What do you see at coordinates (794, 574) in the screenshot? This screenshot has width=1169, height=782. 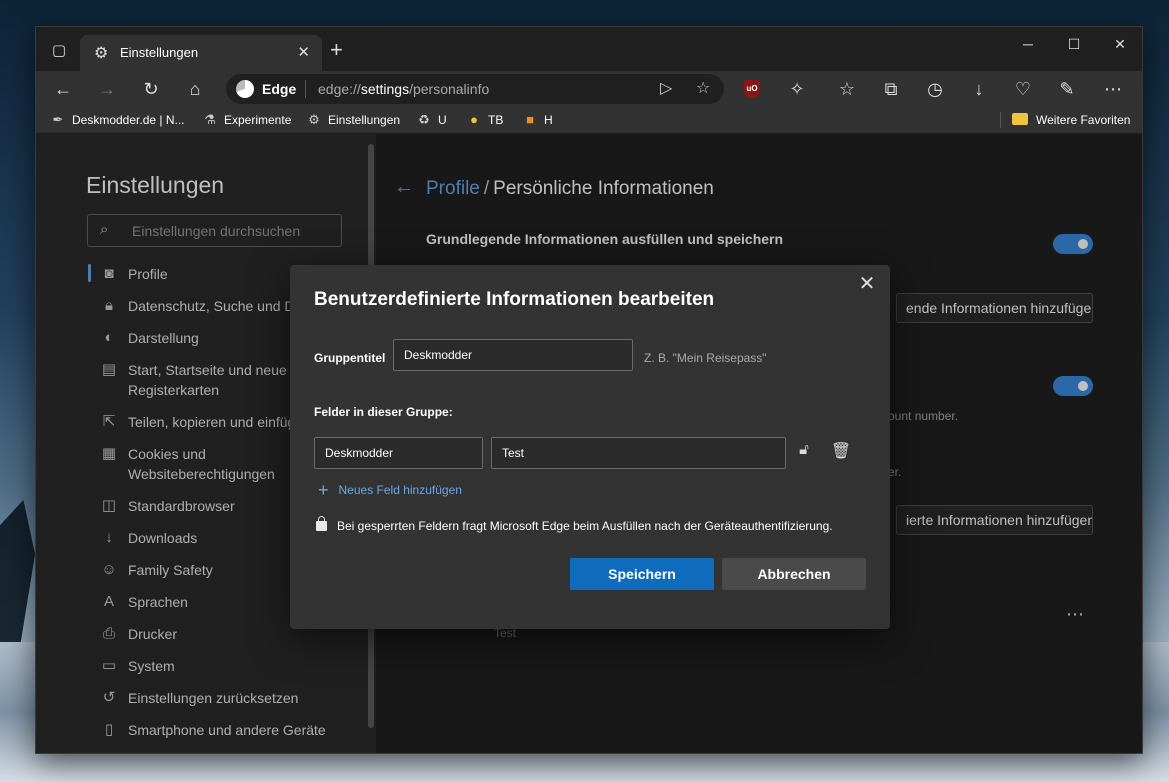 I see `cancel-button: Abbrechen` at bounding box center [794, 574].